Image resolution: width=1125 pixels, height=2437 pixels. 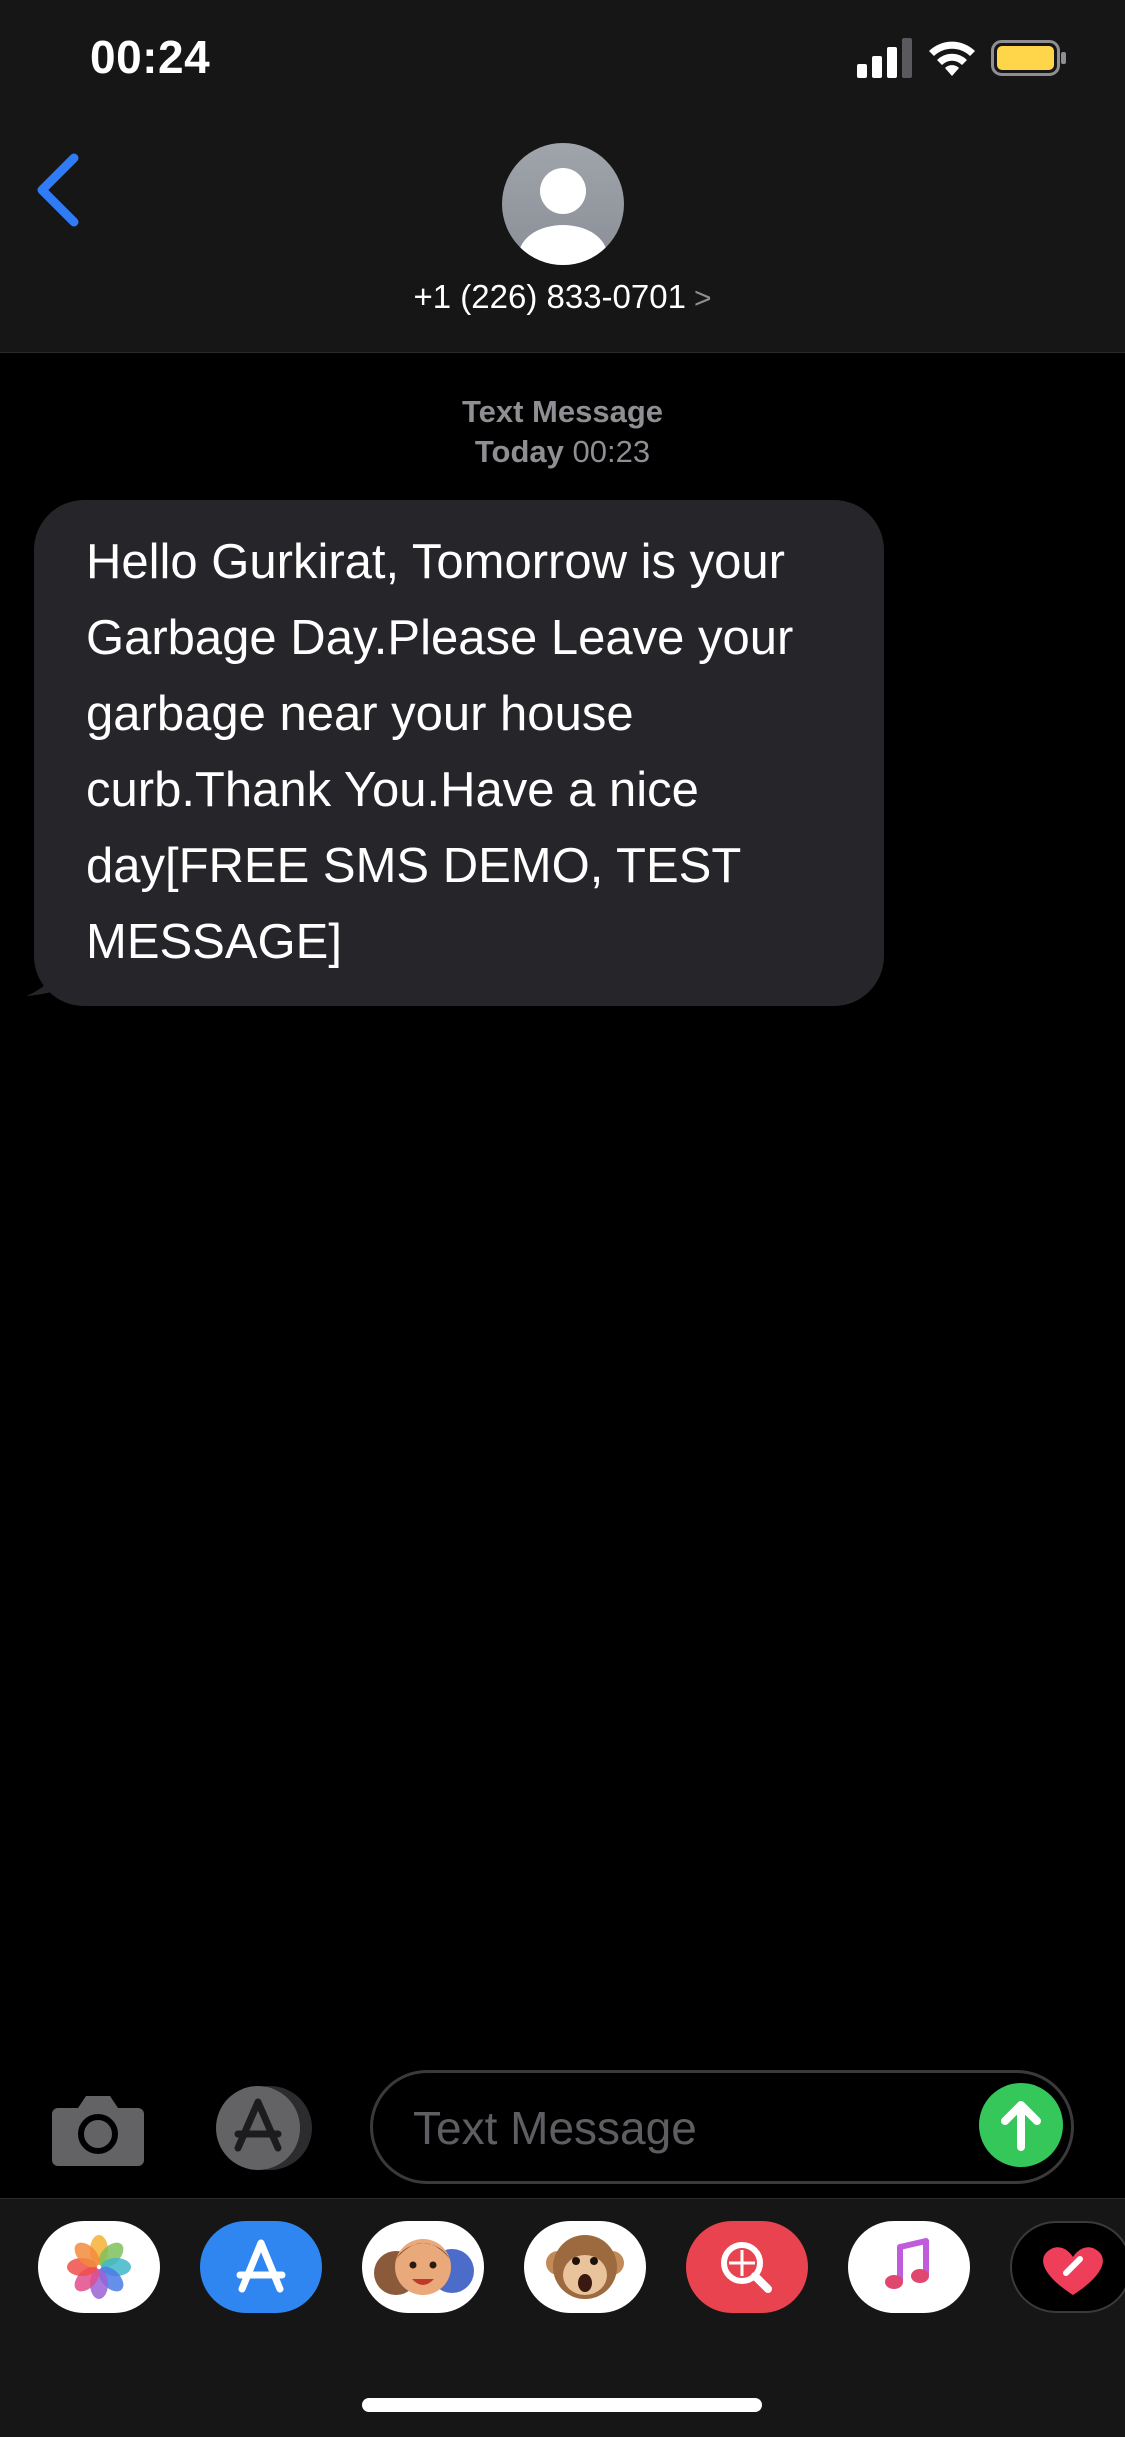 I want to click on send-button, so click(x=1021, y=2125).